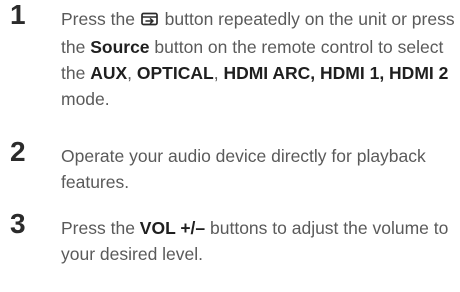  What do you see at coordinates (109, 73) in the screenshot?
I see `aux-mode-label: AUX` at bounding box center [109, 73].